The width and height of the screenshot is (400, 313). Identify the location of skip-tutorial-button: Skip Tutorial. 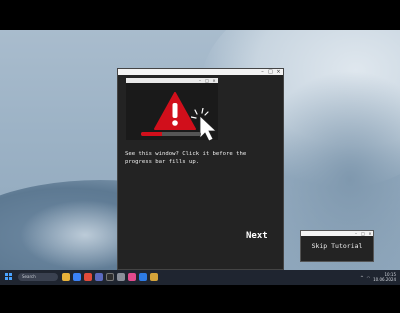
(337, 246).